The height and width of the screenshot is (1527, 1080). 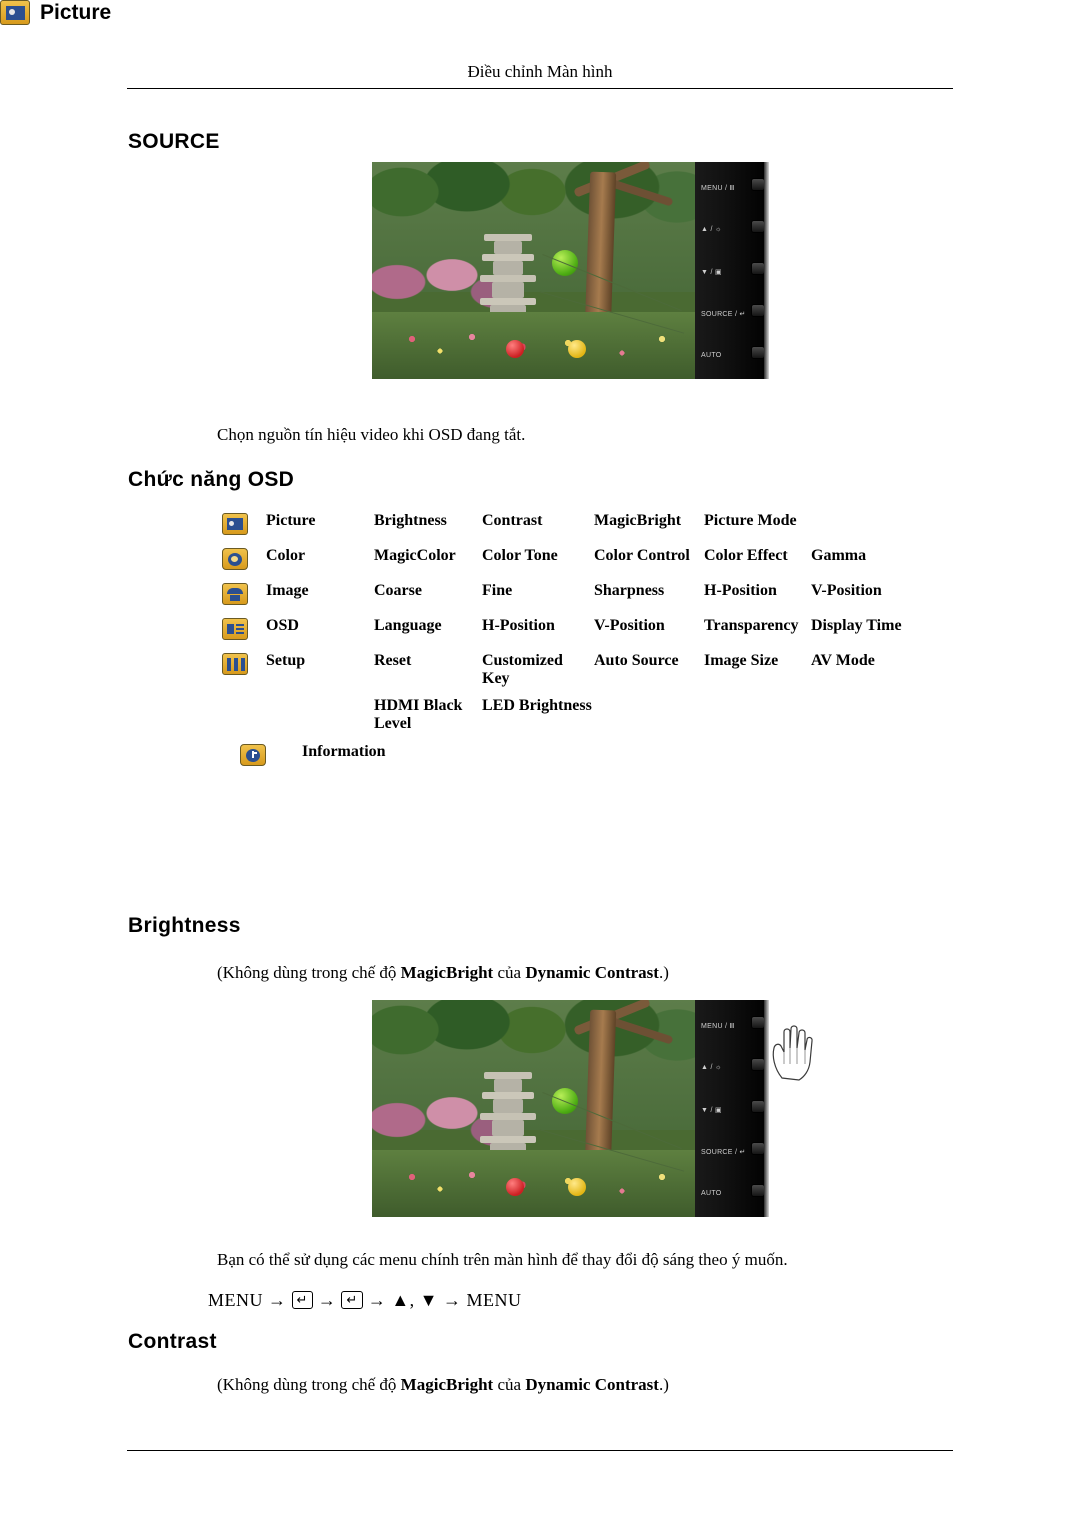 What do you see at coordinates (746, 555) in the screenshot?
I see `osd-cell: Color Effect` at bounding box center [746, 555].